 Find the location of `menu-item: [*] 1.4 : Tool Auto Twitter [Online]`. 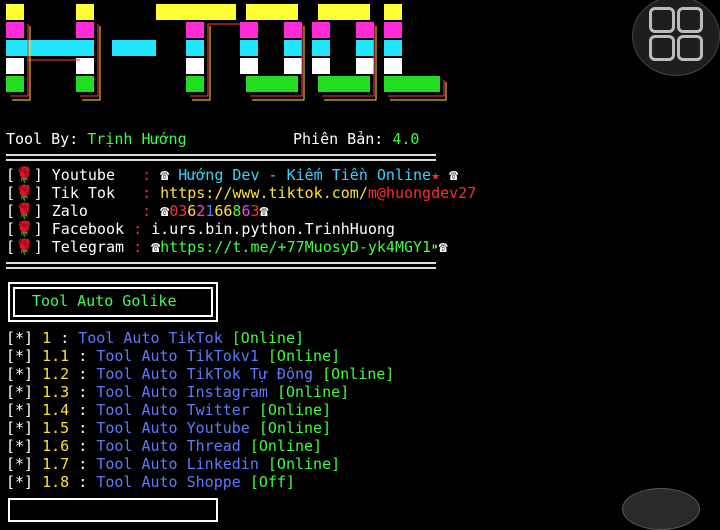

menu-item: [*] 1.4 : Tool Auto Twitter [Online] is located at coordinates (168, 410).